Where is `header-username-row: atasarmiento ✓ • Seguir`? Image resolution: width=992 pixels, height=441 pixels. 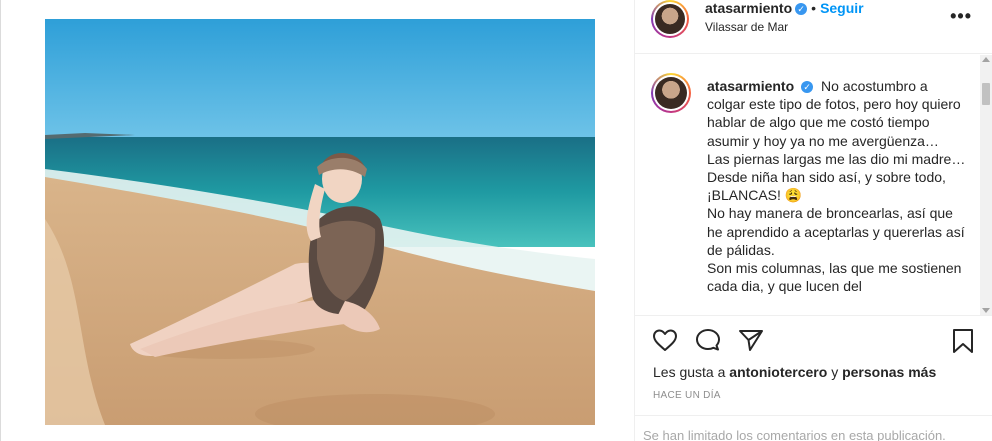 header-username-row: atasarmiento ✓ • Seguir is located at coordinates (784, 8).